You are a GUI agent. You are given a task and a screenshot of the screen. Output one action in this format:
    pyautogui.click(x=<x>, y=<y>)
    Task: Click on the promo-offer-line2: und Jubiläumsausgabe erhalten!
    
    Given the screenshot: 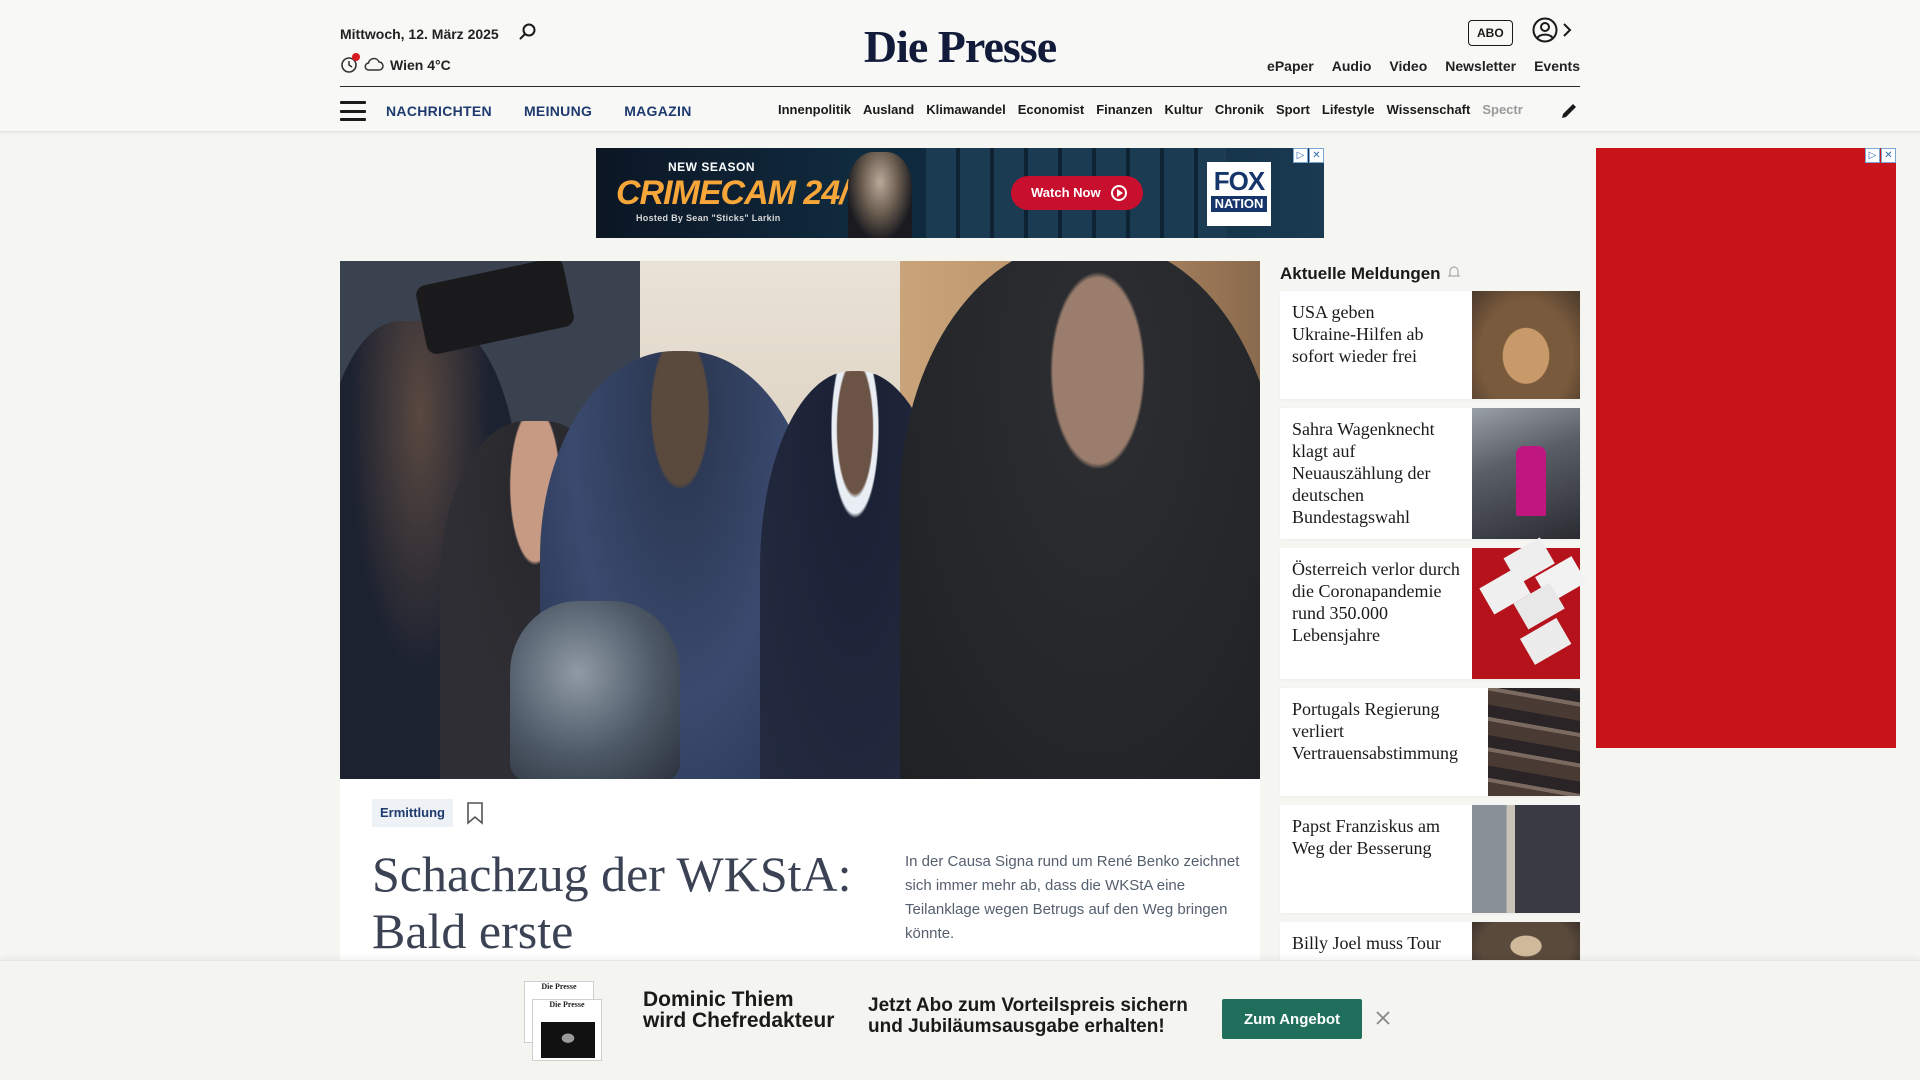 What is the action you would take?
    pyautogui.click(x=1016, y=1026)
    